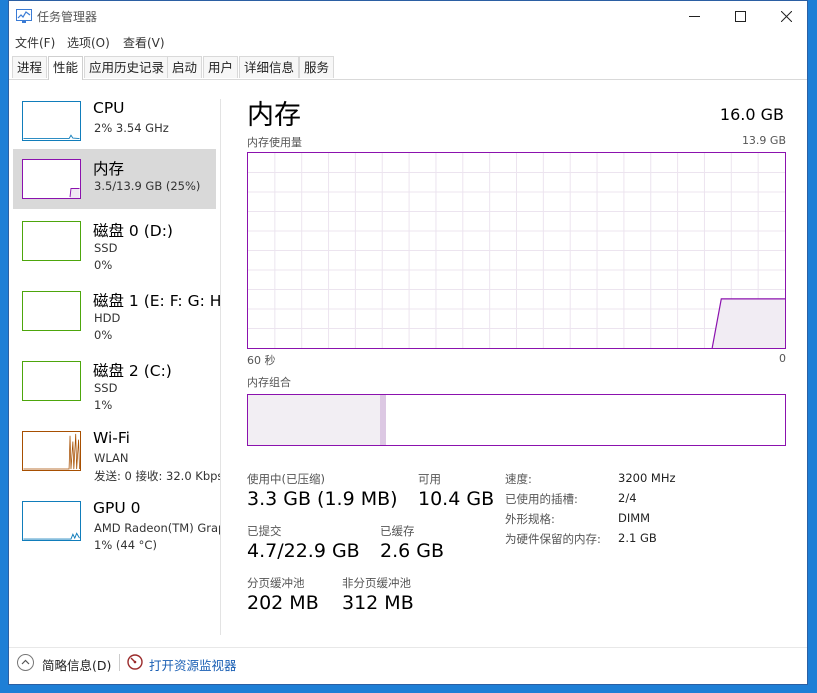  Describe the element at coordinates (51, 179) in the screenshot. I see `memory-thumbnail-graph` at that location.